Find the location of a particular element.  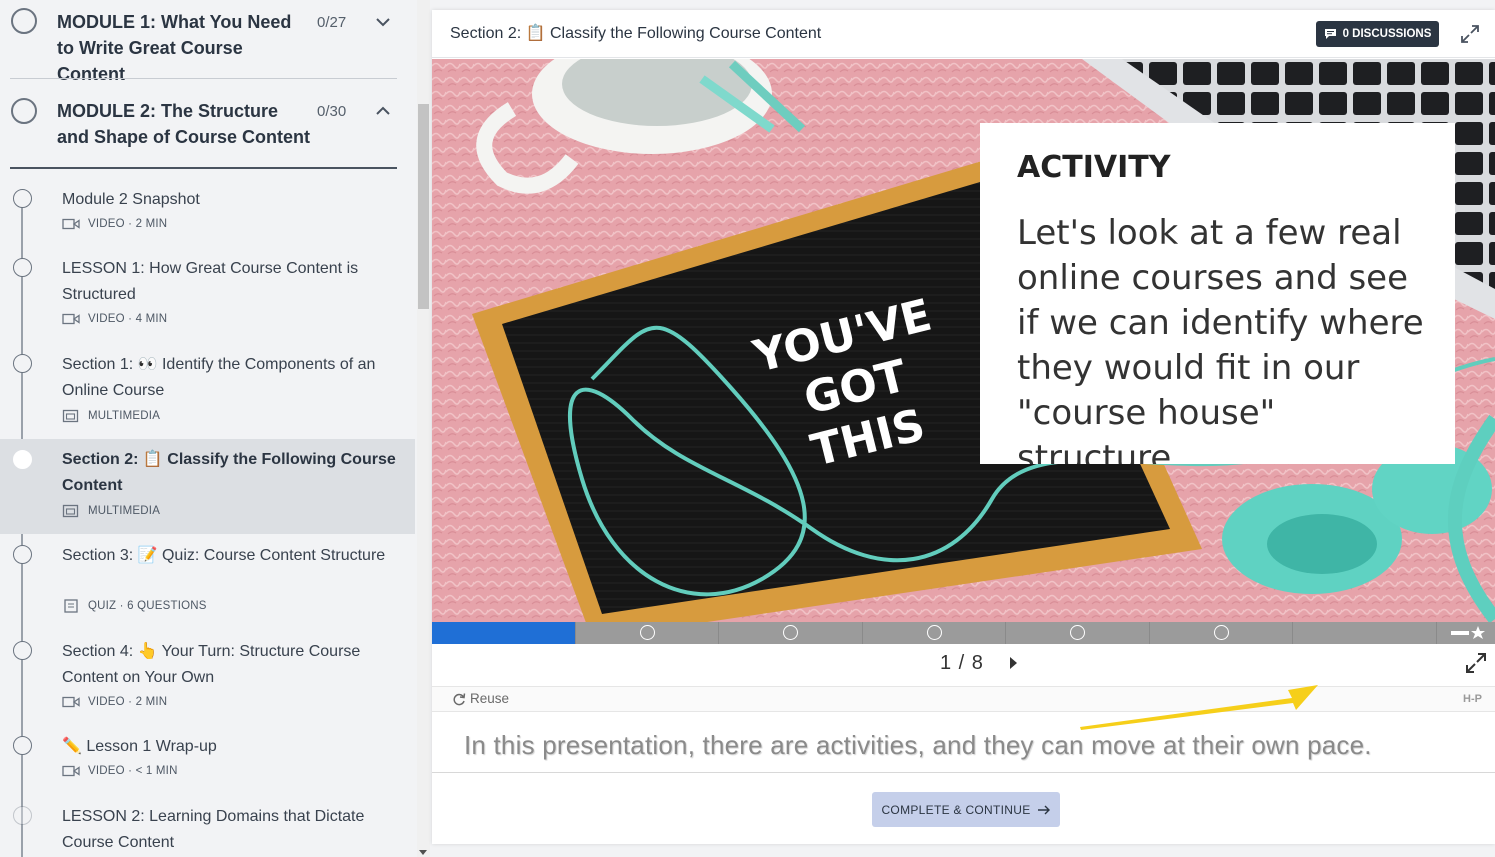

module-2-status-circle is located at coordinates (24, 111).